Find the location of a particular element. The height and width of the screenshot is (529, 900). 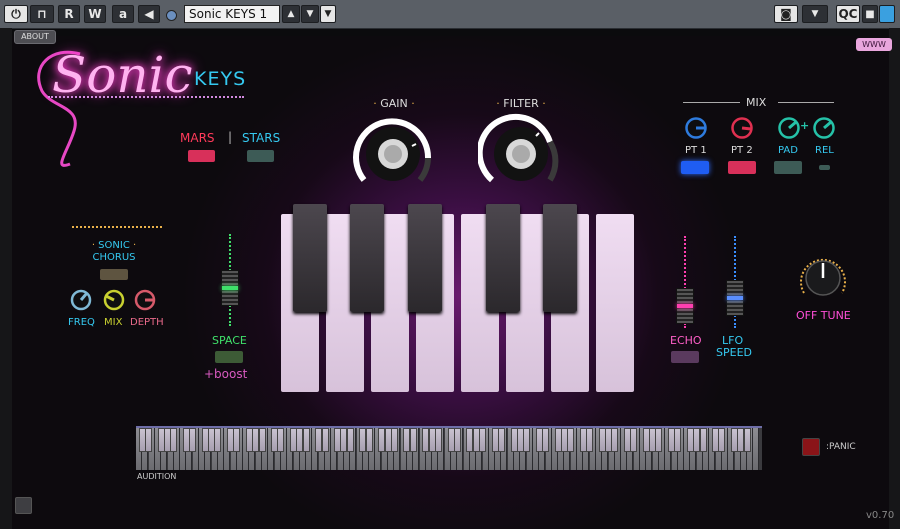

lock-button: ■ is located at coordinates (870, 14).